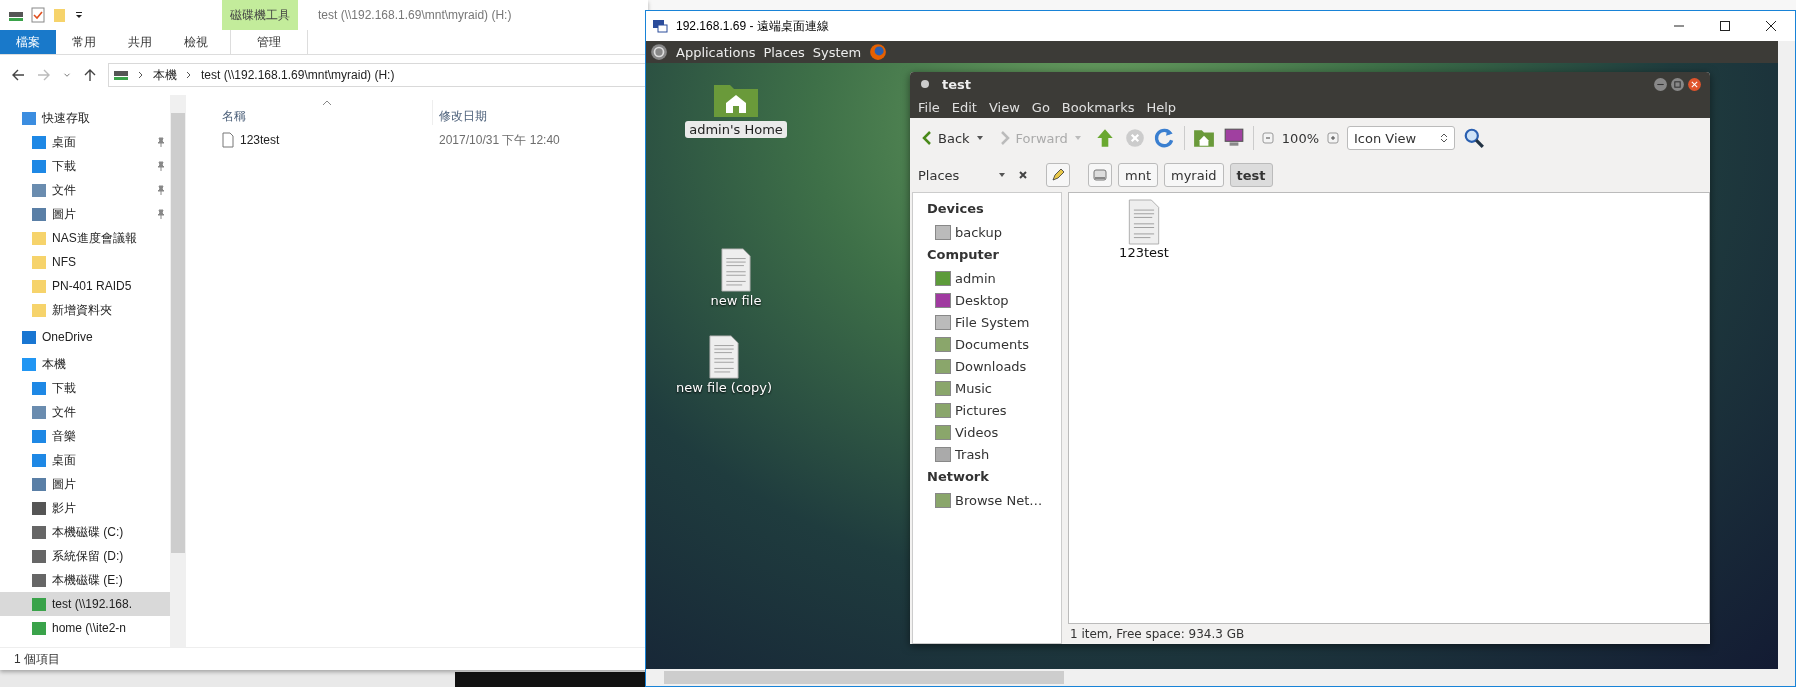 This screenshot has width=1796, height=687. What do you see at coordinates (878, 52) in the screenshot?
I see `browser-icon` at bounding box center [878, 52].